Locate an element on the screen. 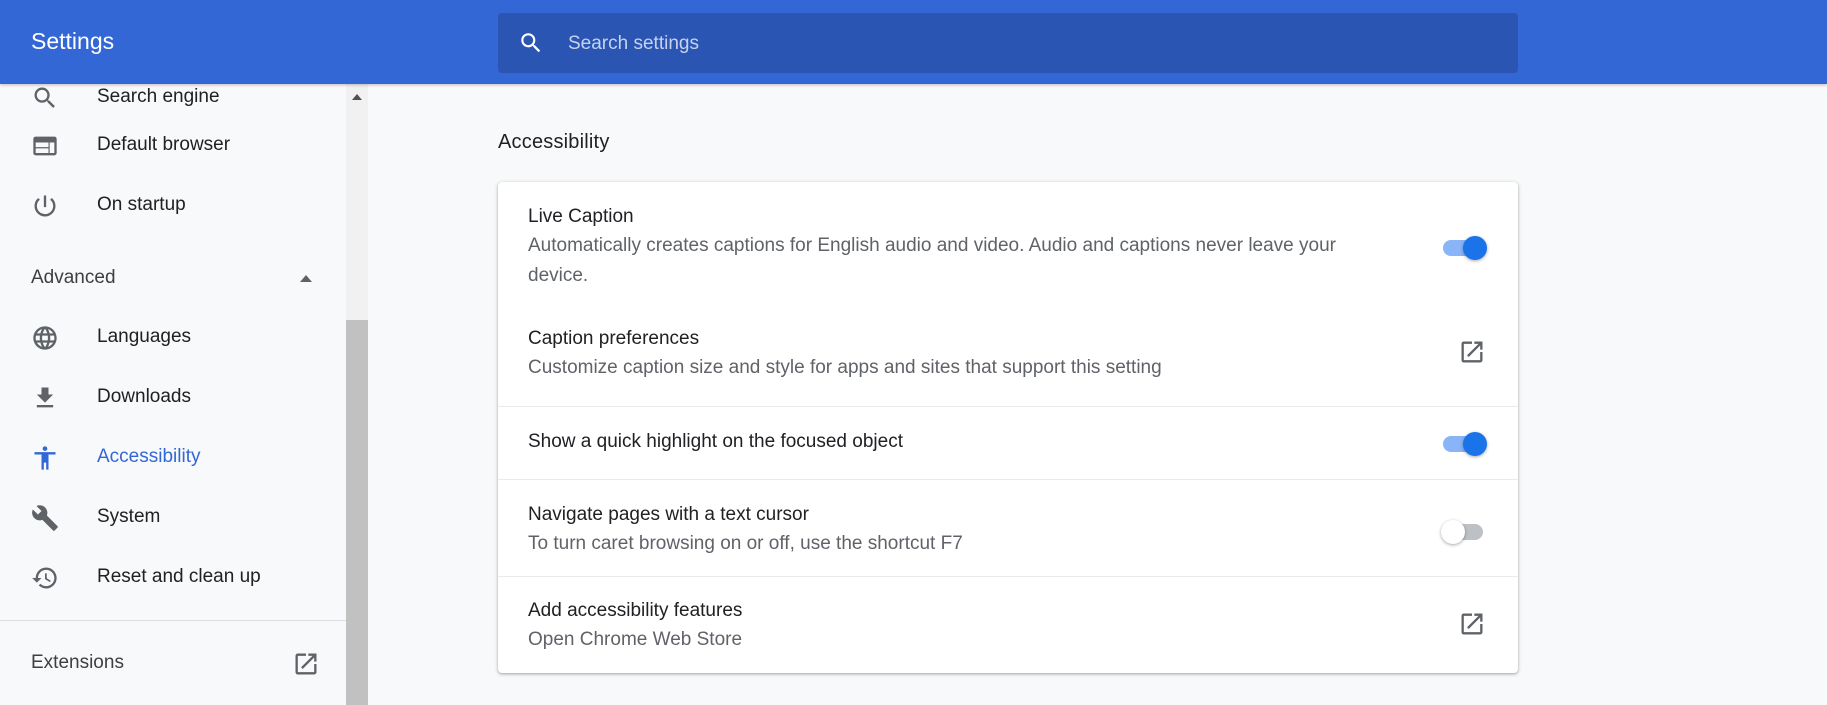 Image resolution: width=1827 pixels, height=705 pixels. search-input is located at coordinates (1028, 44).